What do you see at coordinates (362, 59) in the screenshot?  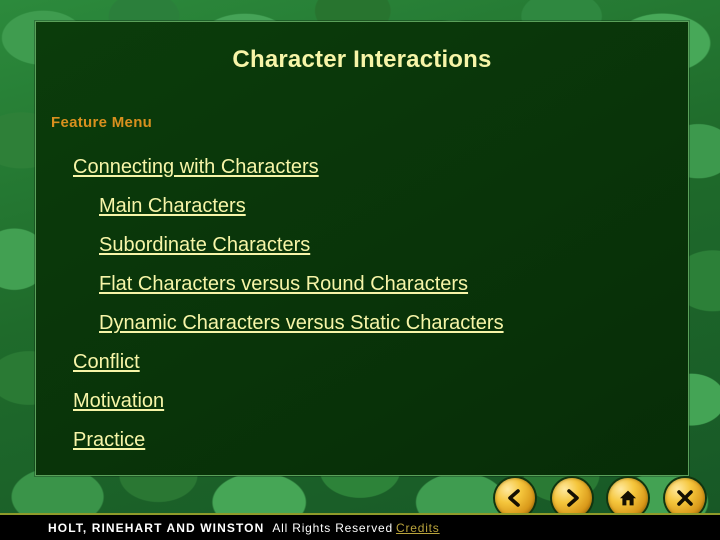 I see `page-title: Character Interactions` at bounding box center [362, 59].